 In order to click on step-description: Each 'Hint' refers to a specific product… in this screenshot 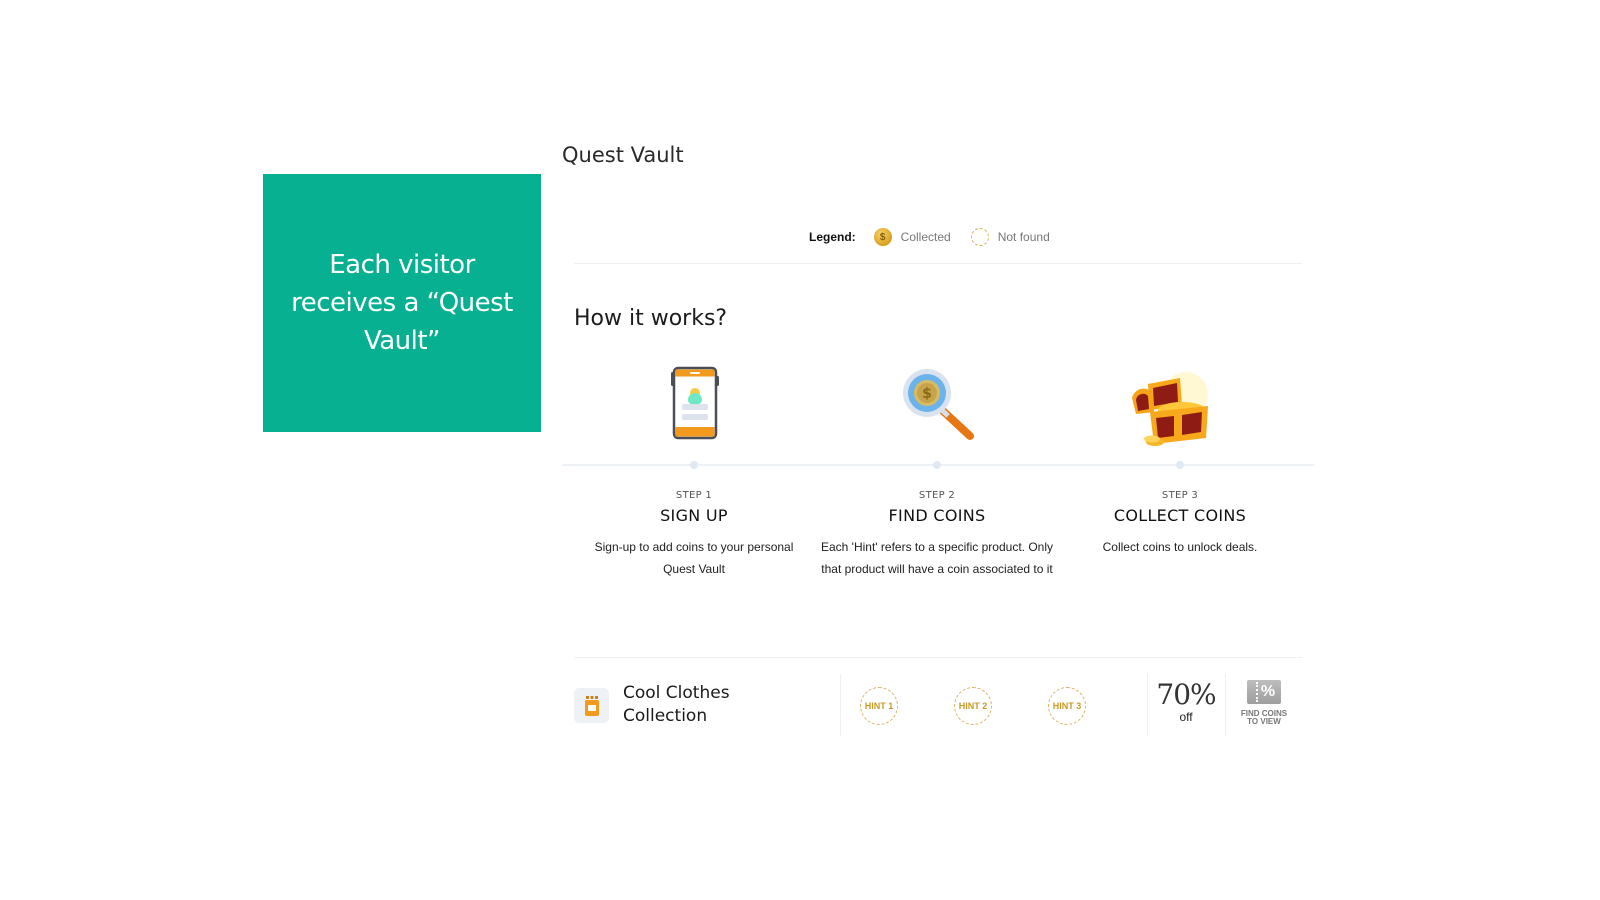, I will do `click(936, 558)`.